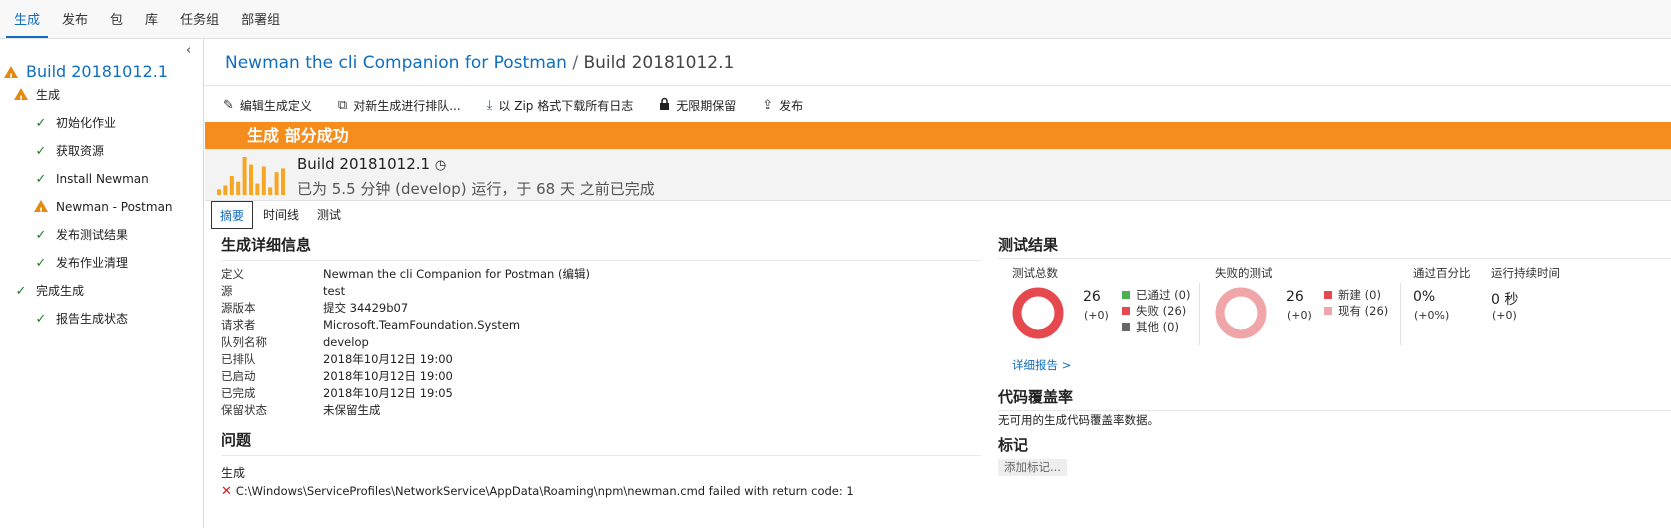  I want to click on sidebar-item-build: 生成, so click(37, 97).